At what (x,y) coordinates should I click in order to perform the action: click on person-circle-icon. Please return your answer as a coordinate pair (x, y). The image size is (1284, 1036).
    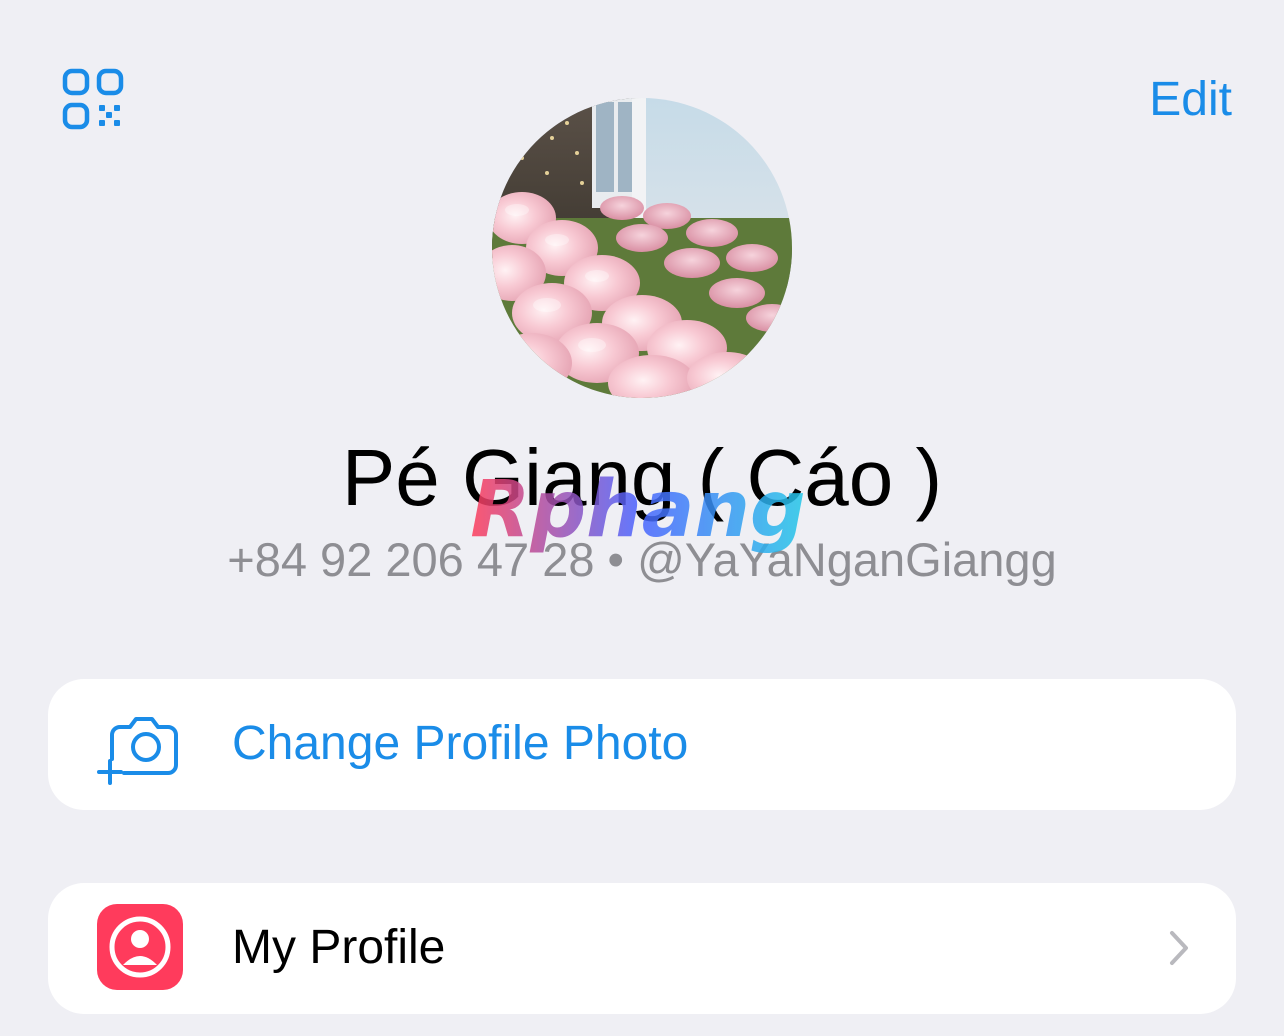
    Looking at the image, I should click on (141, 948).